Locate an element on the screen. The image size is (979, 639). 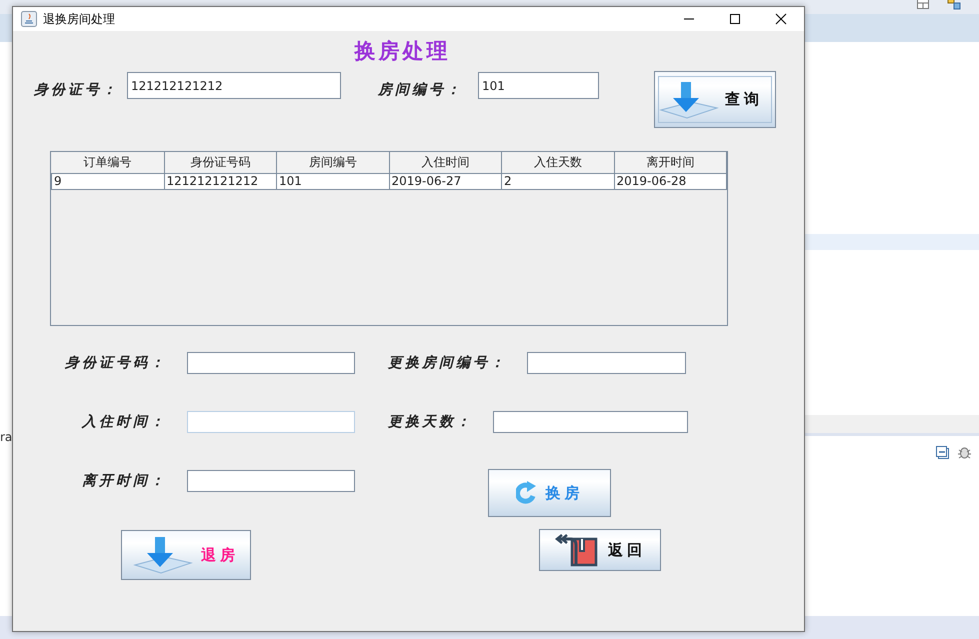
refresh-icon is located at coordinates (527, 493).